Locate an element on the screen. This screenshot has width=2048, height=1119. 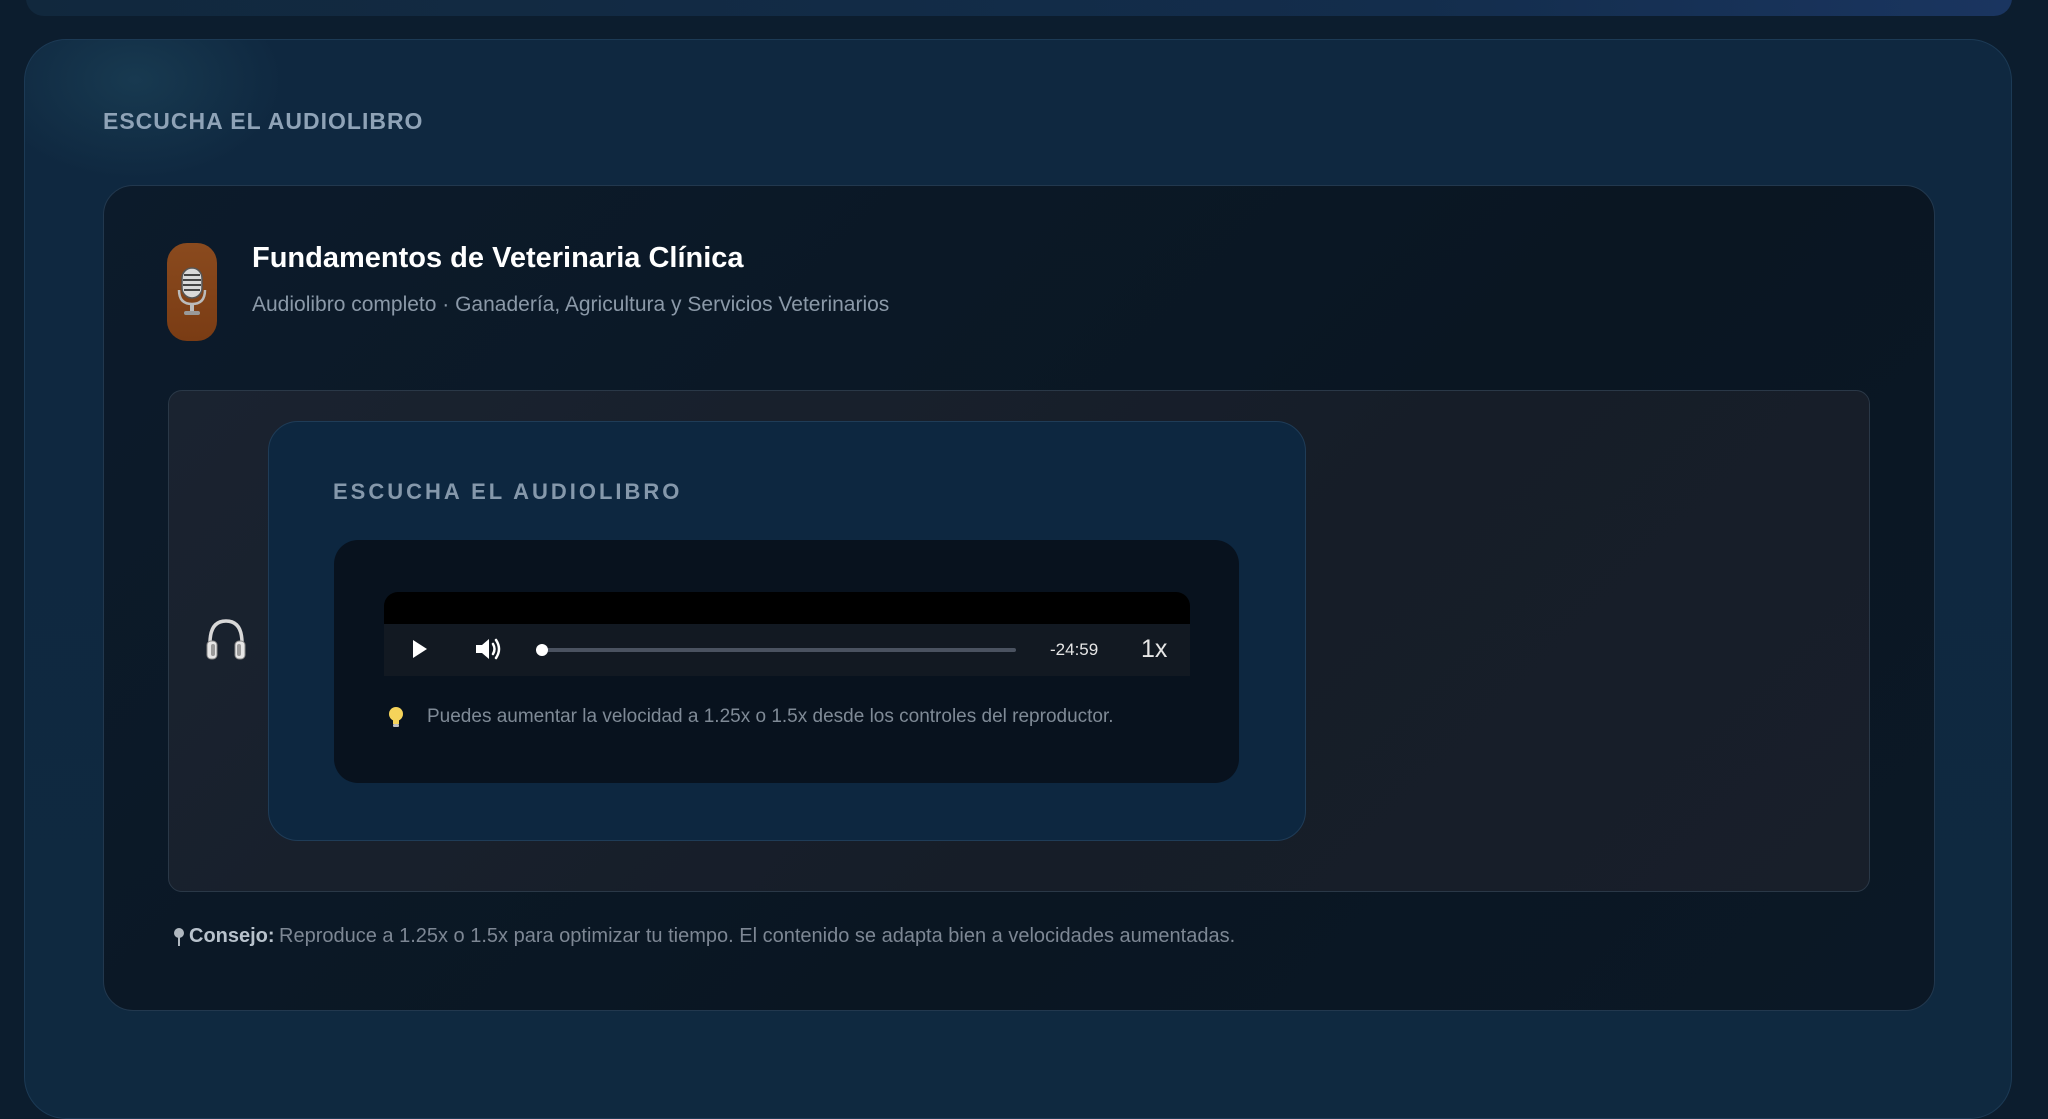
tip-label: Consejo: is located at coordinates (232, 936).